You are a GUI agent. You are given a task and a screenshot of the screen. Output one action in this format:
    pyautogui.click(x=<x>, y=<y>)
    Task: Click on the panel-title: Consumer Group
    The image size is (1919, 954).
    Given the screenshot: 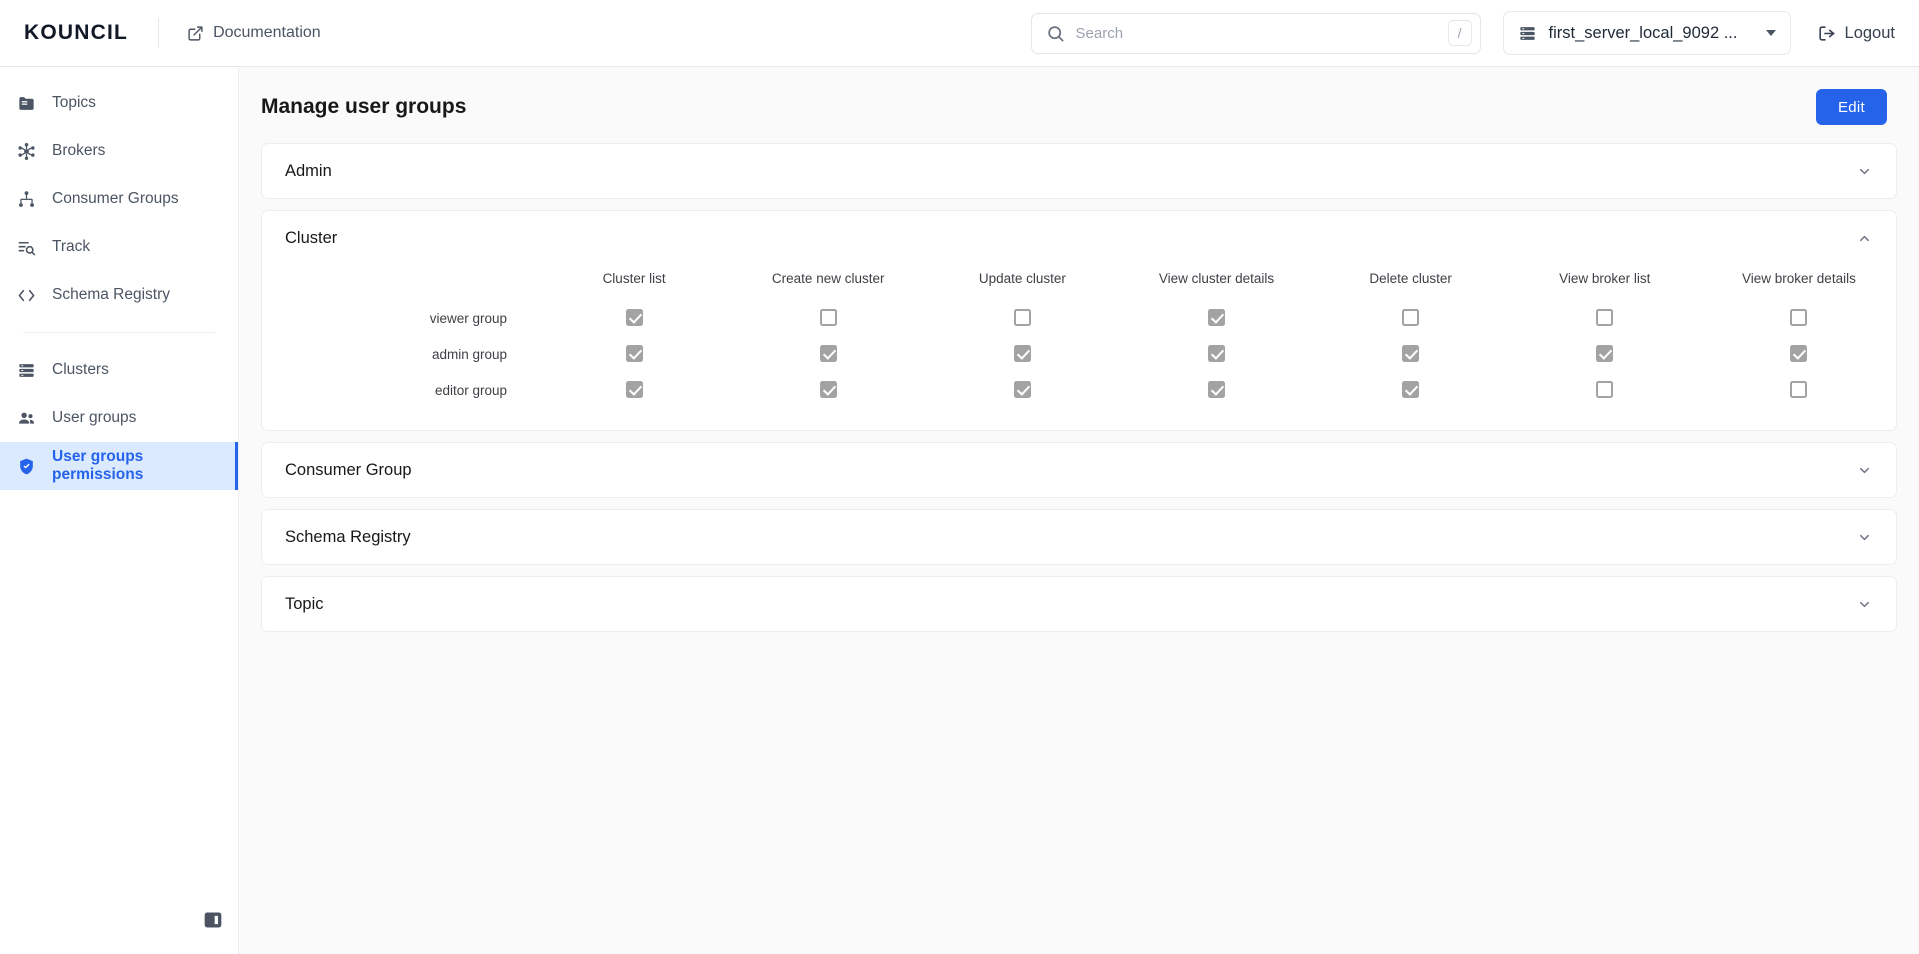 What is the action you would take?
    pyautogui.click(x=348, y=469)
    